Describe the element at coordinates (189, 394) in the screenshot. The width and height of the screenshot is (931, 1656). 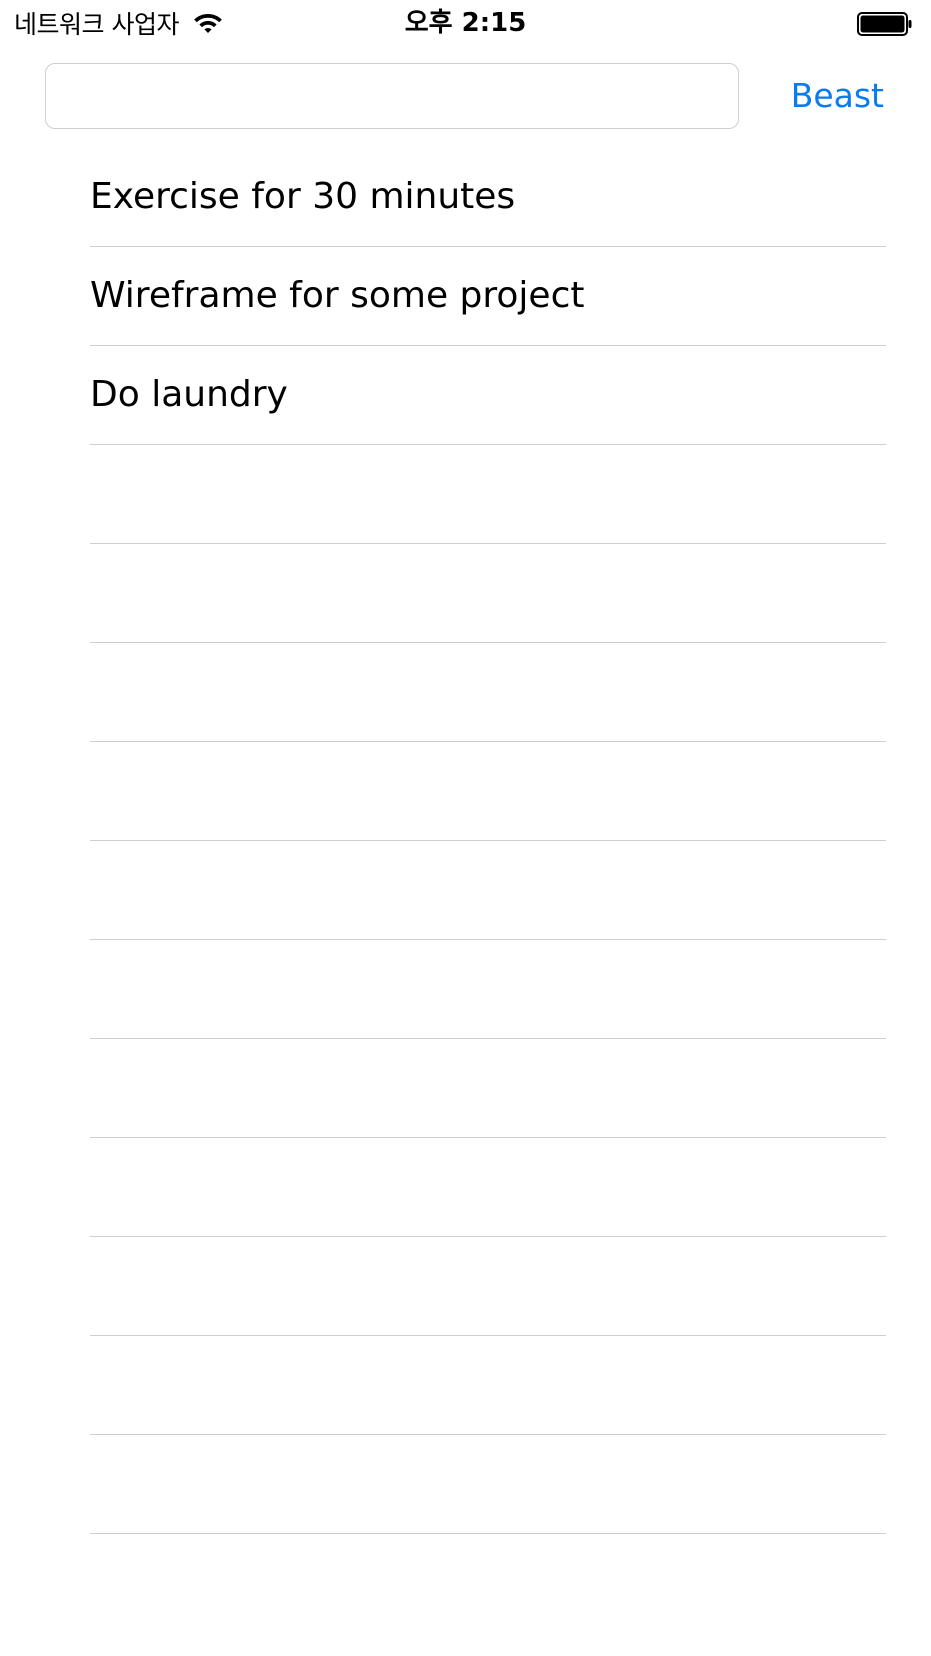
I see `task-label: Do laundry` at that location.